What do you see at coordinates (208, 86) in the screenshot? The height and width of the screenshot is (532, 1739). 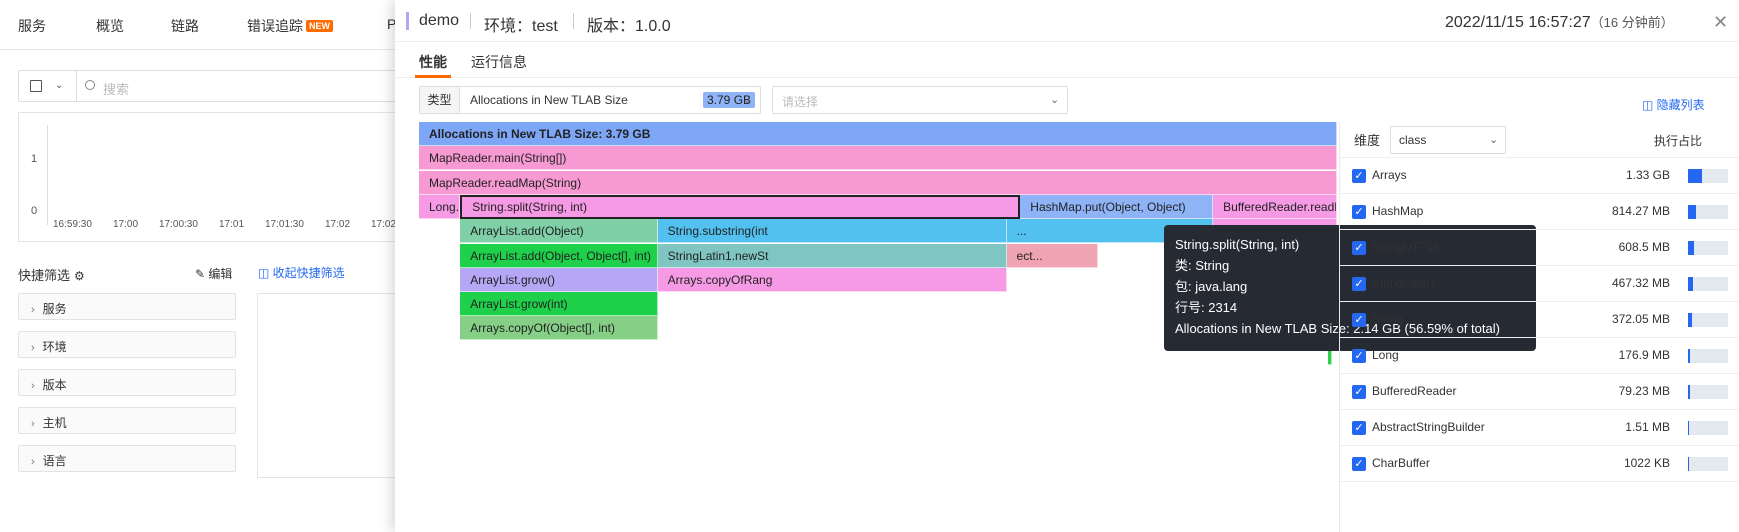 I see `search-bar: ⌄ 搜索` at bounding box center [208, 86].